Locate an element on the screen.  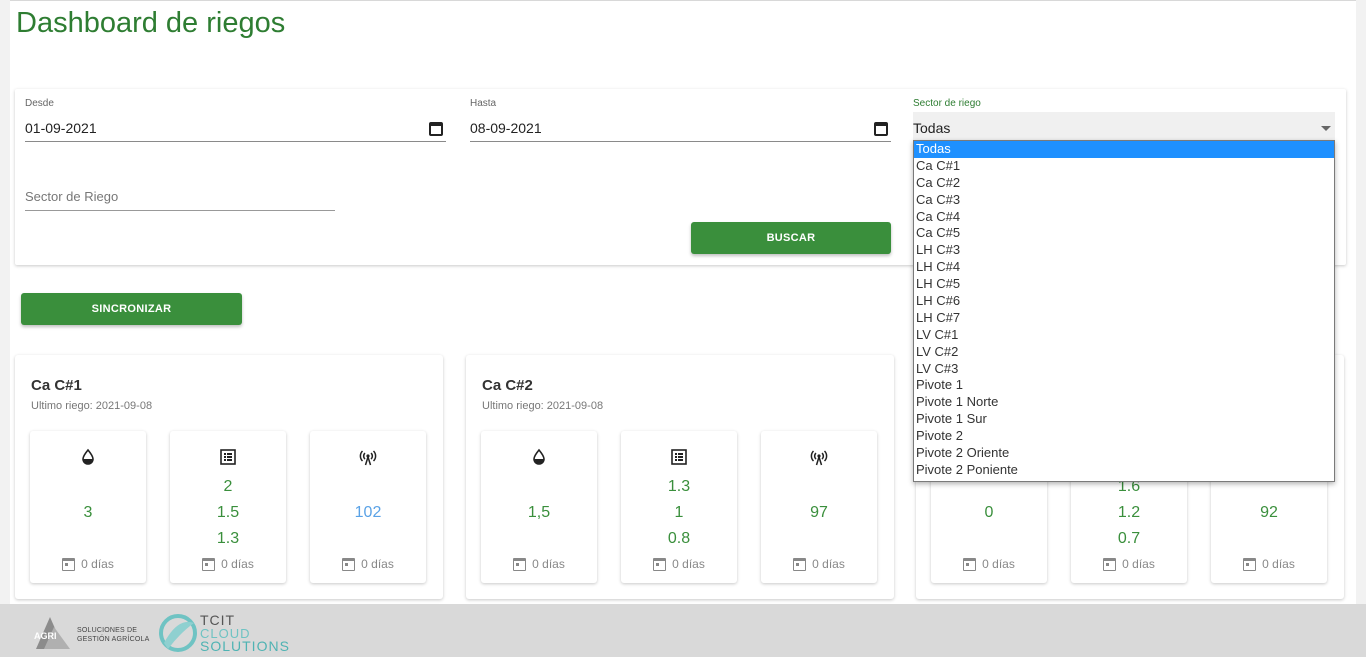
metric-value: 2 is located at coordinates (228, 486).